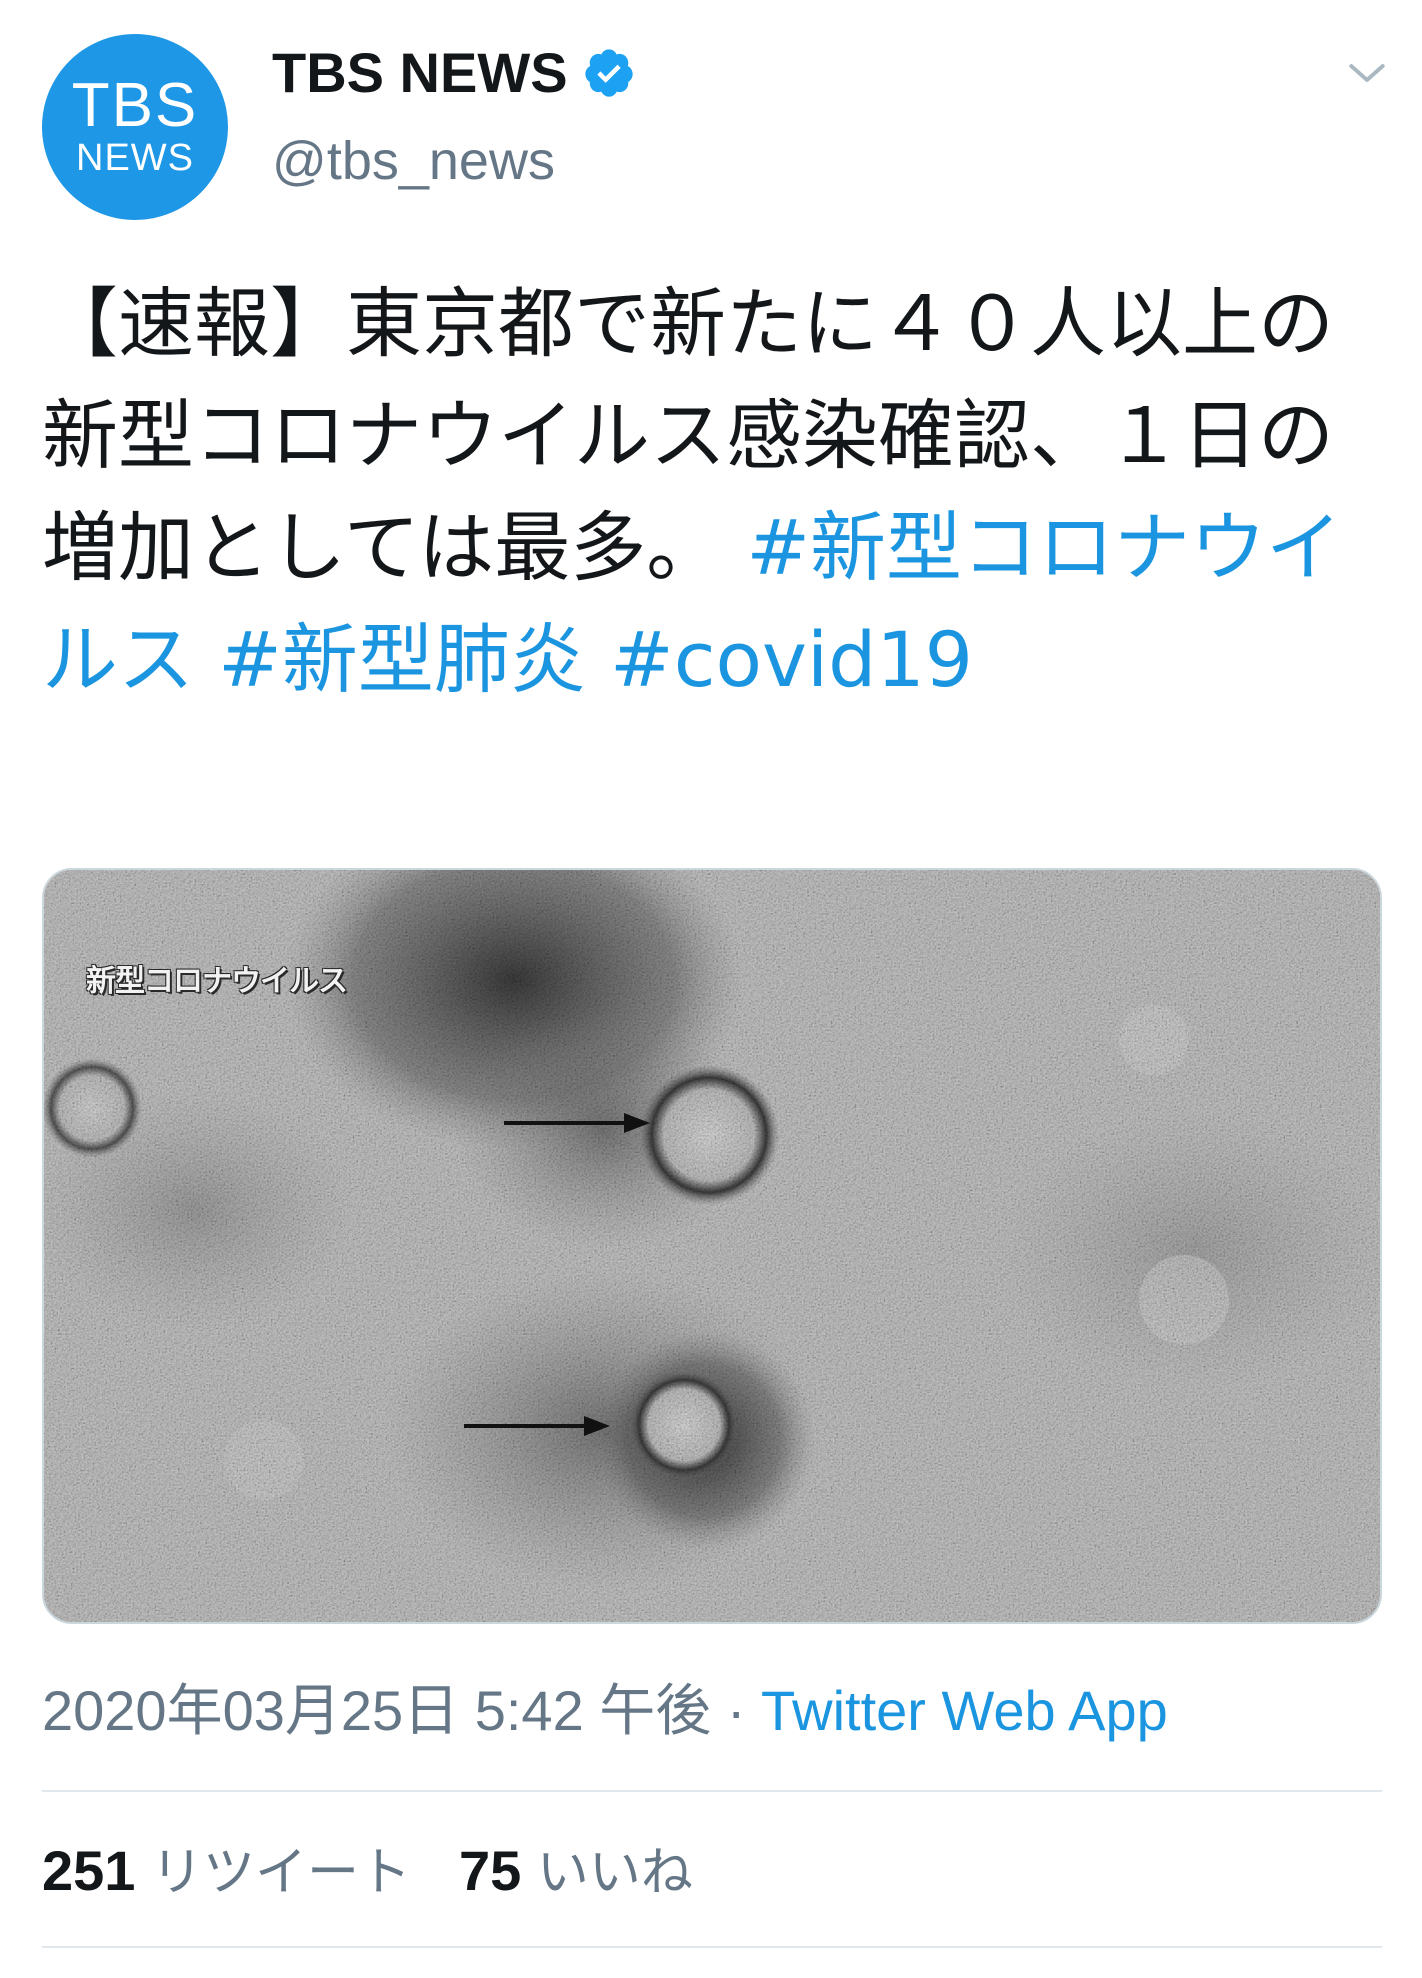  Describe the element at coordinates (614, 1873) in the screenshot. I see `likes-label: いいね` at that location.